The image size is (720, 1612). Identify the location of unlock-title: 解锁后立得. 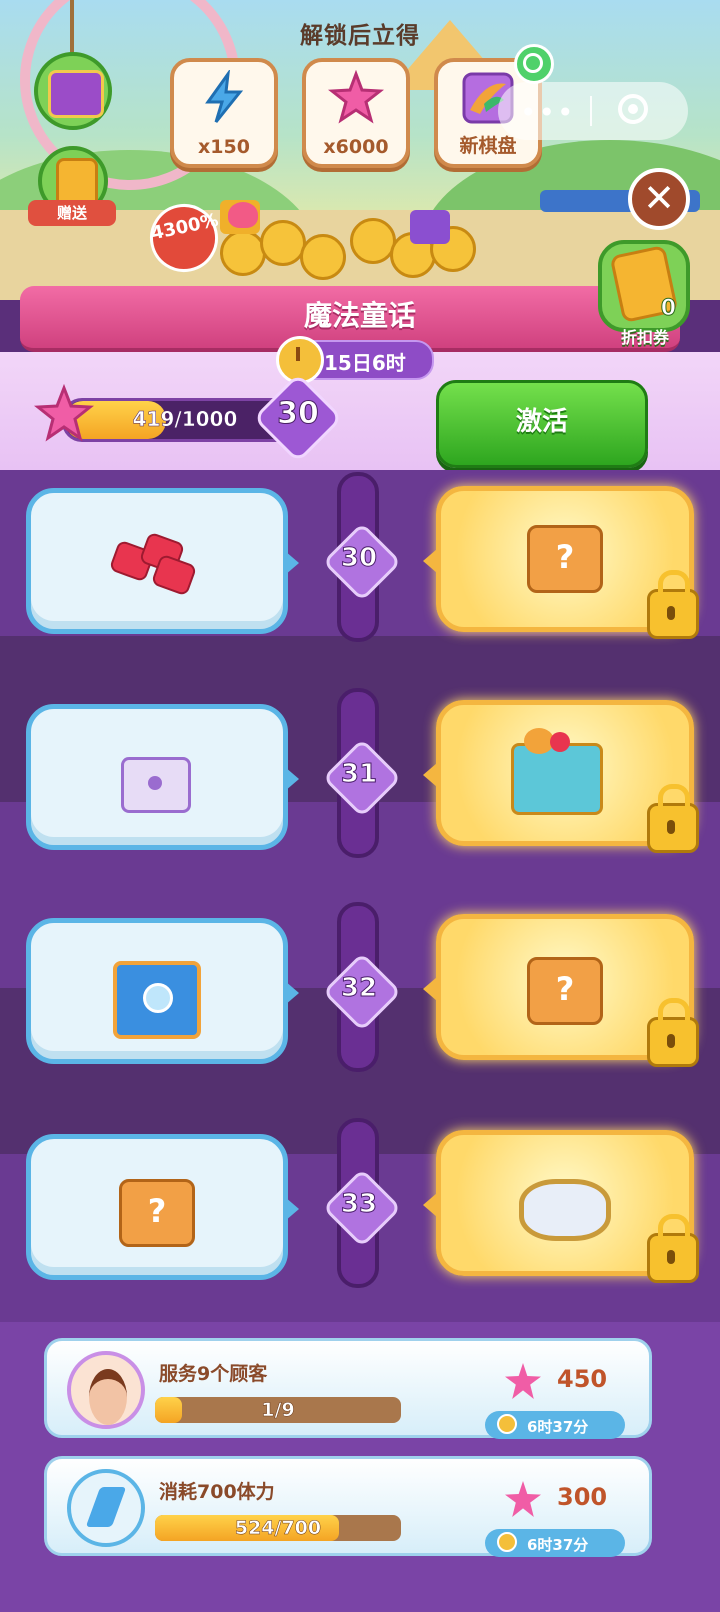
(360, 36).